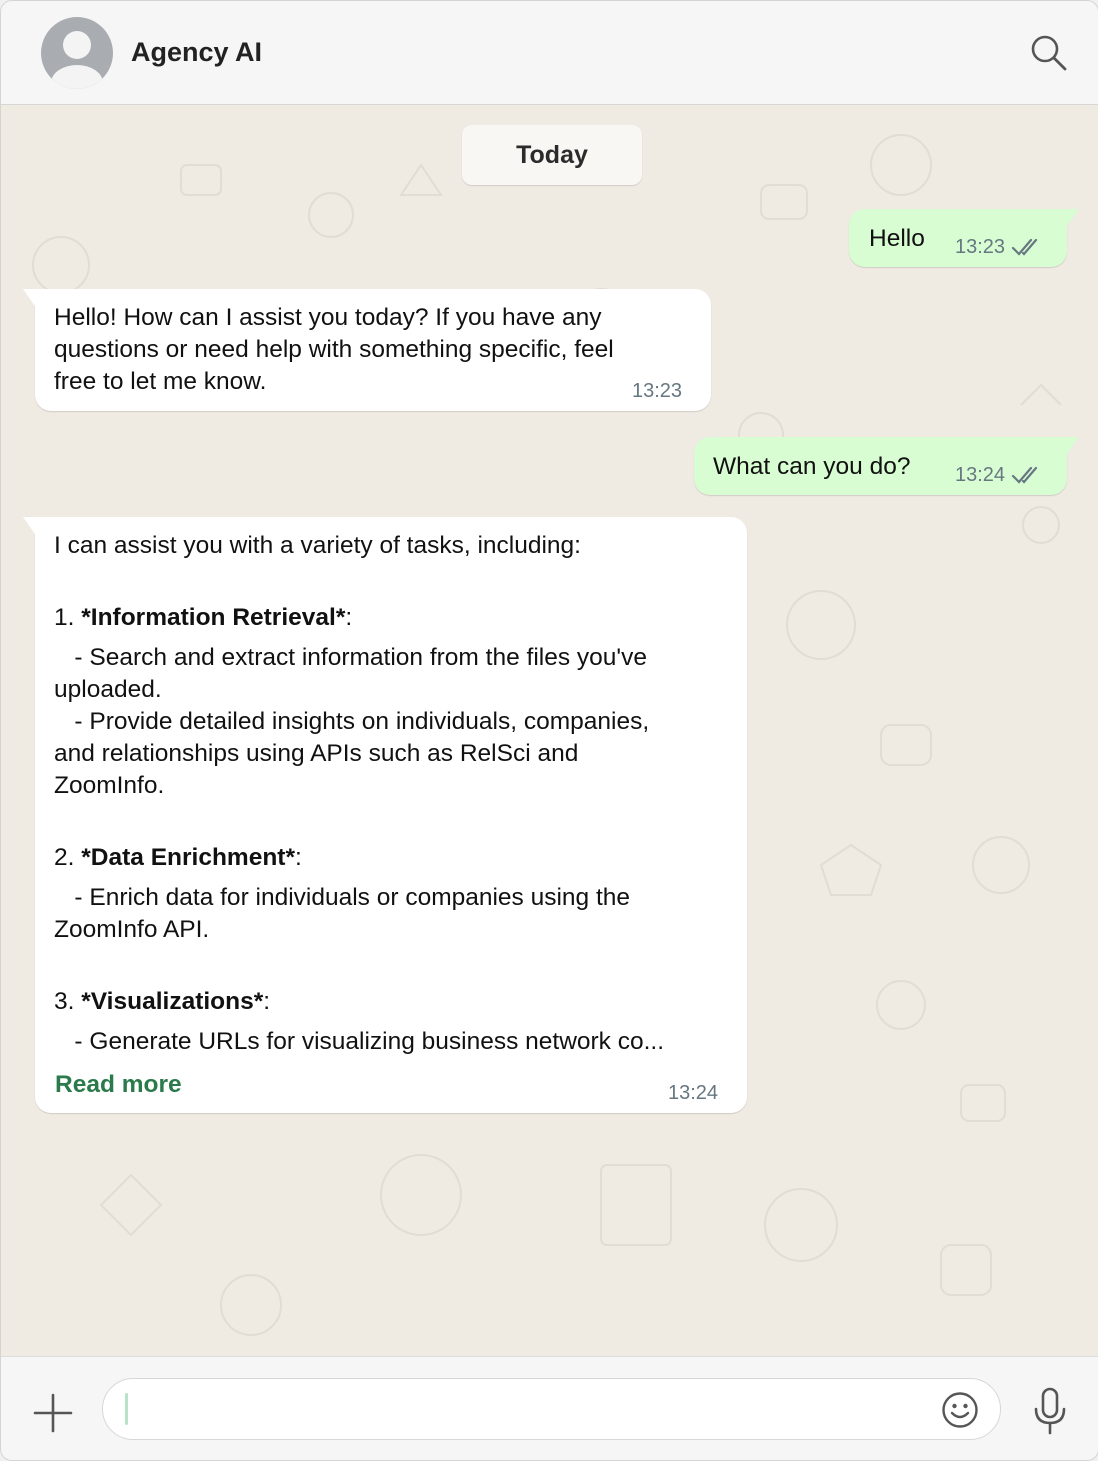  What do you see at coordinates (549, 53) in the screenshot?
I see `chat-header: Agency AI` at bounding box center [549, 53].